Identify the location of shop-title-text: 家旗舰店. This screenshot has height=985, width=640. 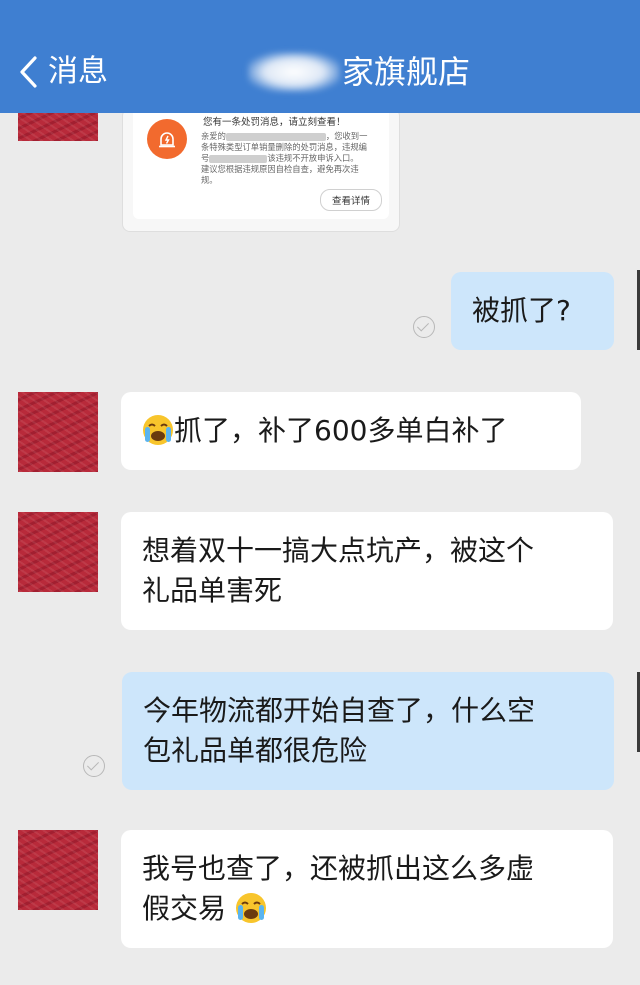
(406, 72).